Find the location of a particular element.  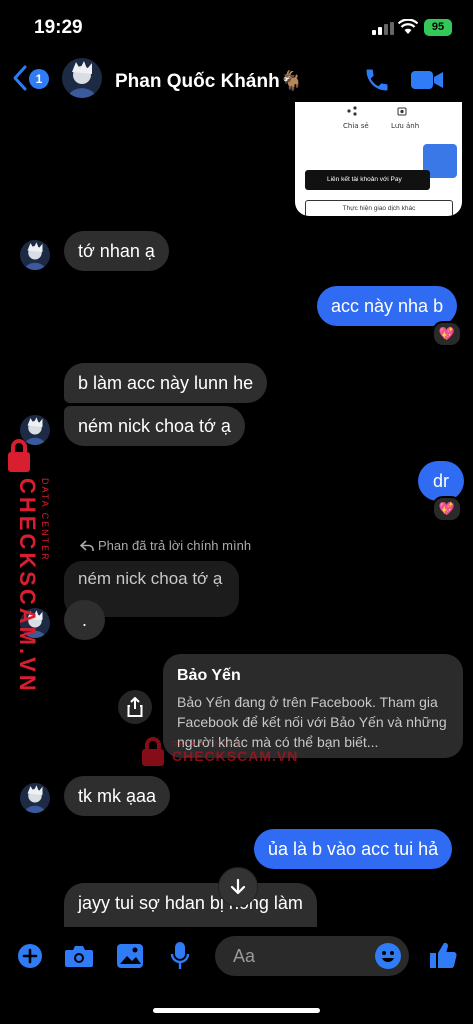

reply-note: Phan đã trả lời chính mình is located at coordinates (175, 545).